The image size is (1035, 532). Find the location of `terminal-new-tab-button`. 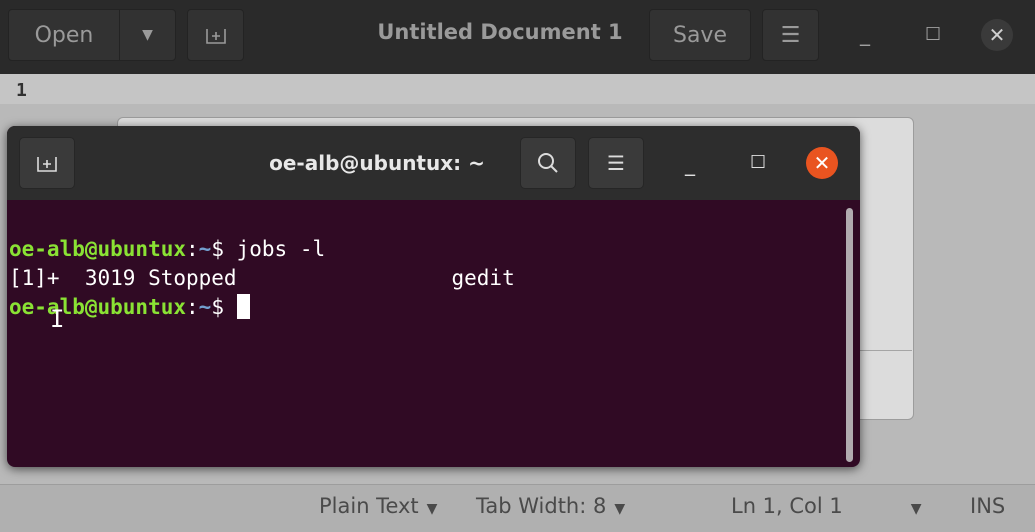

terminal-new-tab-button is located at coordinates (47, 163).